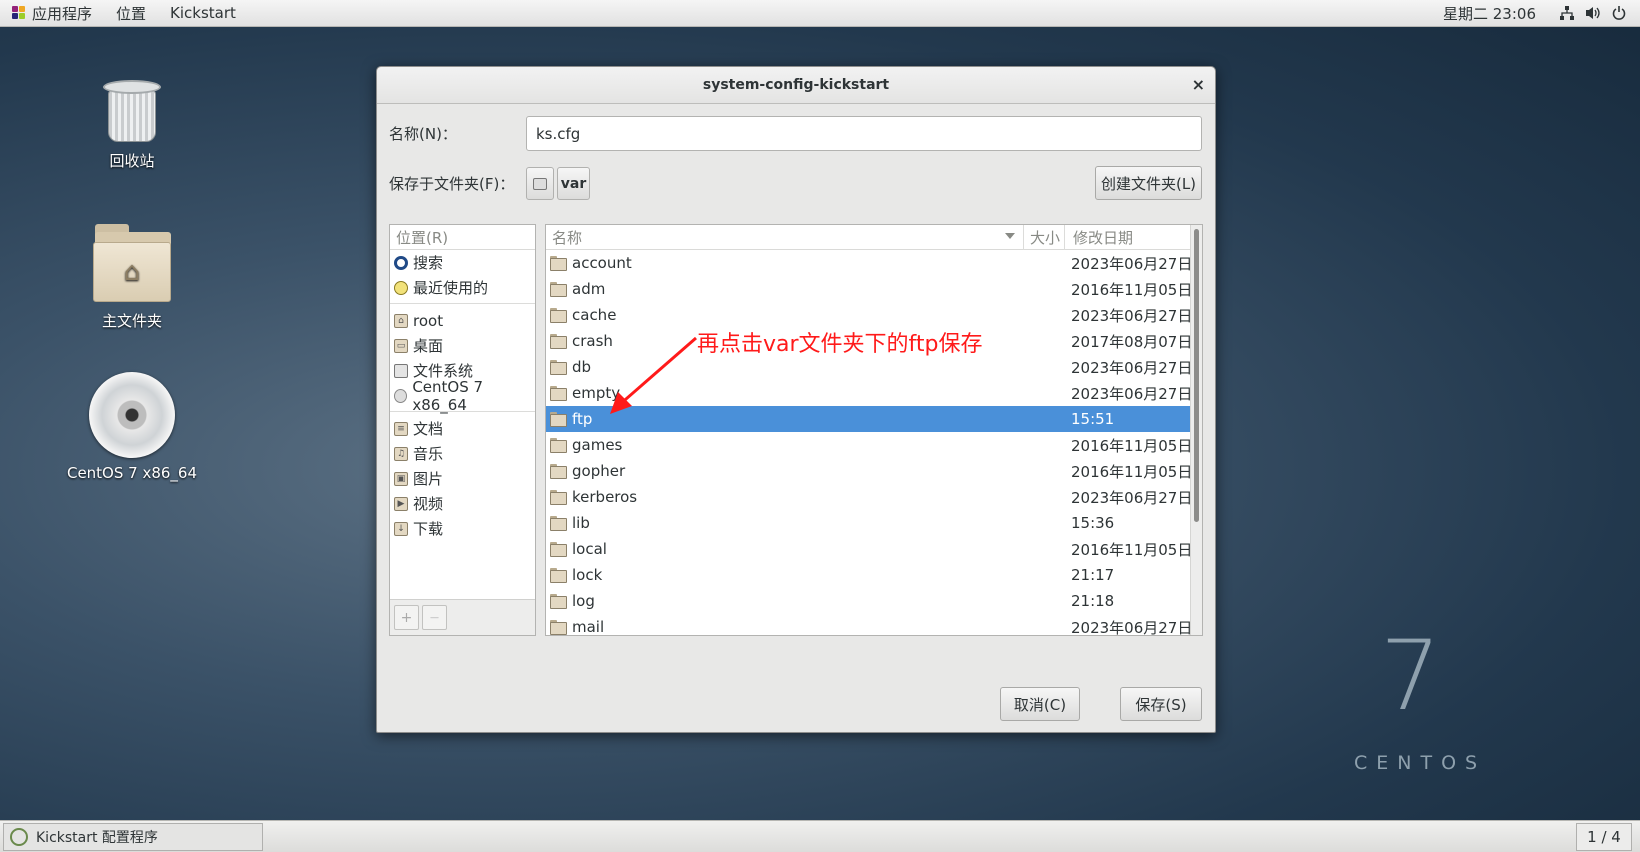  What do you see at coordinates (462, 320) in the screenshot?
I see `place-root: ⌂ root` at bounding box center [462, 320].